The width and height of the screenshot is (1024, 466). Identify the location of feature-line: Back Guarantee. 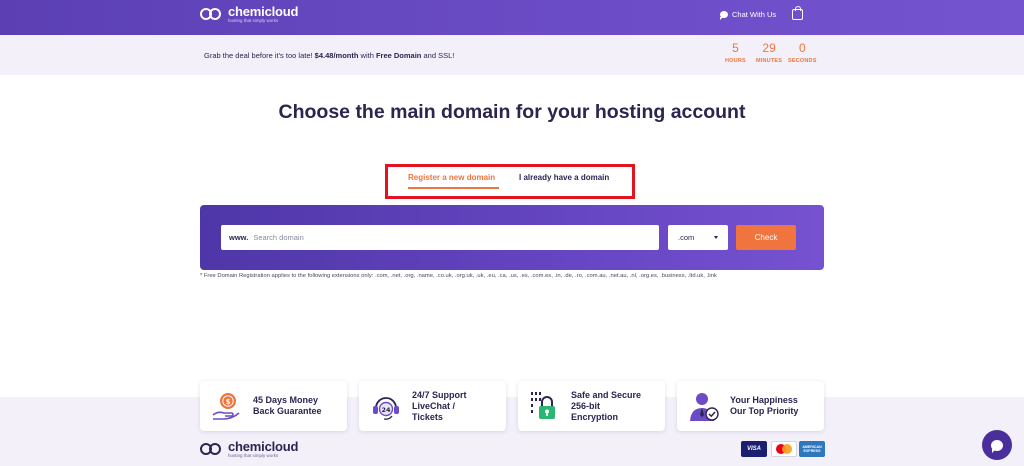
(287, 411).